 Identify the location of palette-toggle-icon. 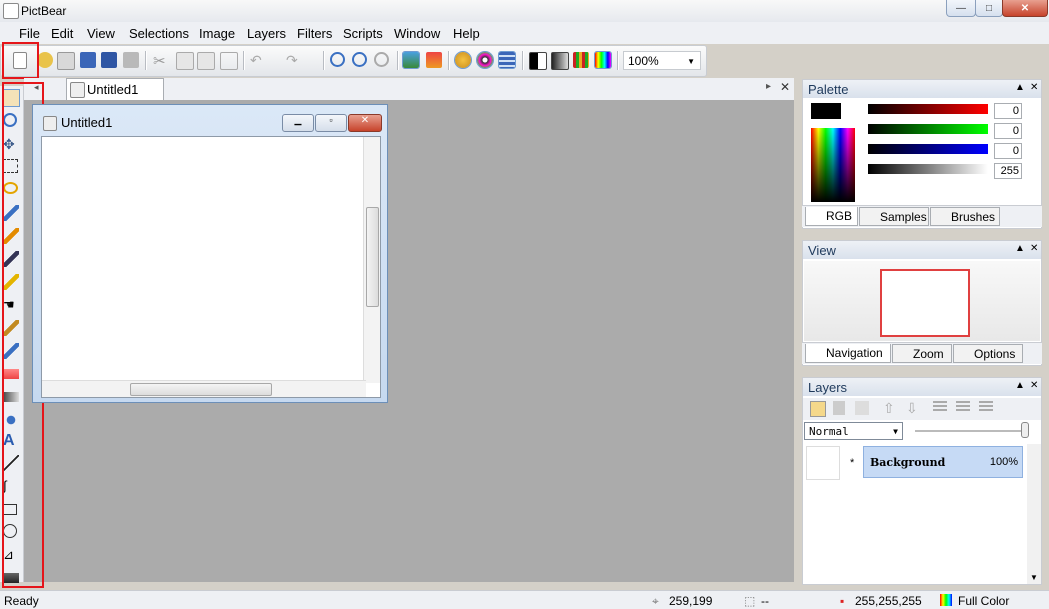
(463, 60).